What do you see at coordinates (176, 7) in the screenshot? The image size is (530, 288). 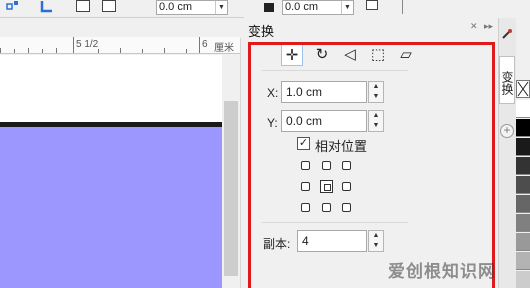 I see `offset-field-1-value: 0.0 cm` at bounding box center [176, 7].